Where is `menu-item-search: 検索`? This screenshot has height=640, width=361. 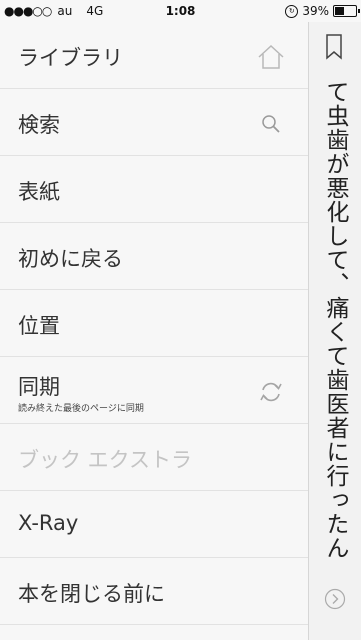 menu-item-search: 検索 is located at coordinates (154, 122).